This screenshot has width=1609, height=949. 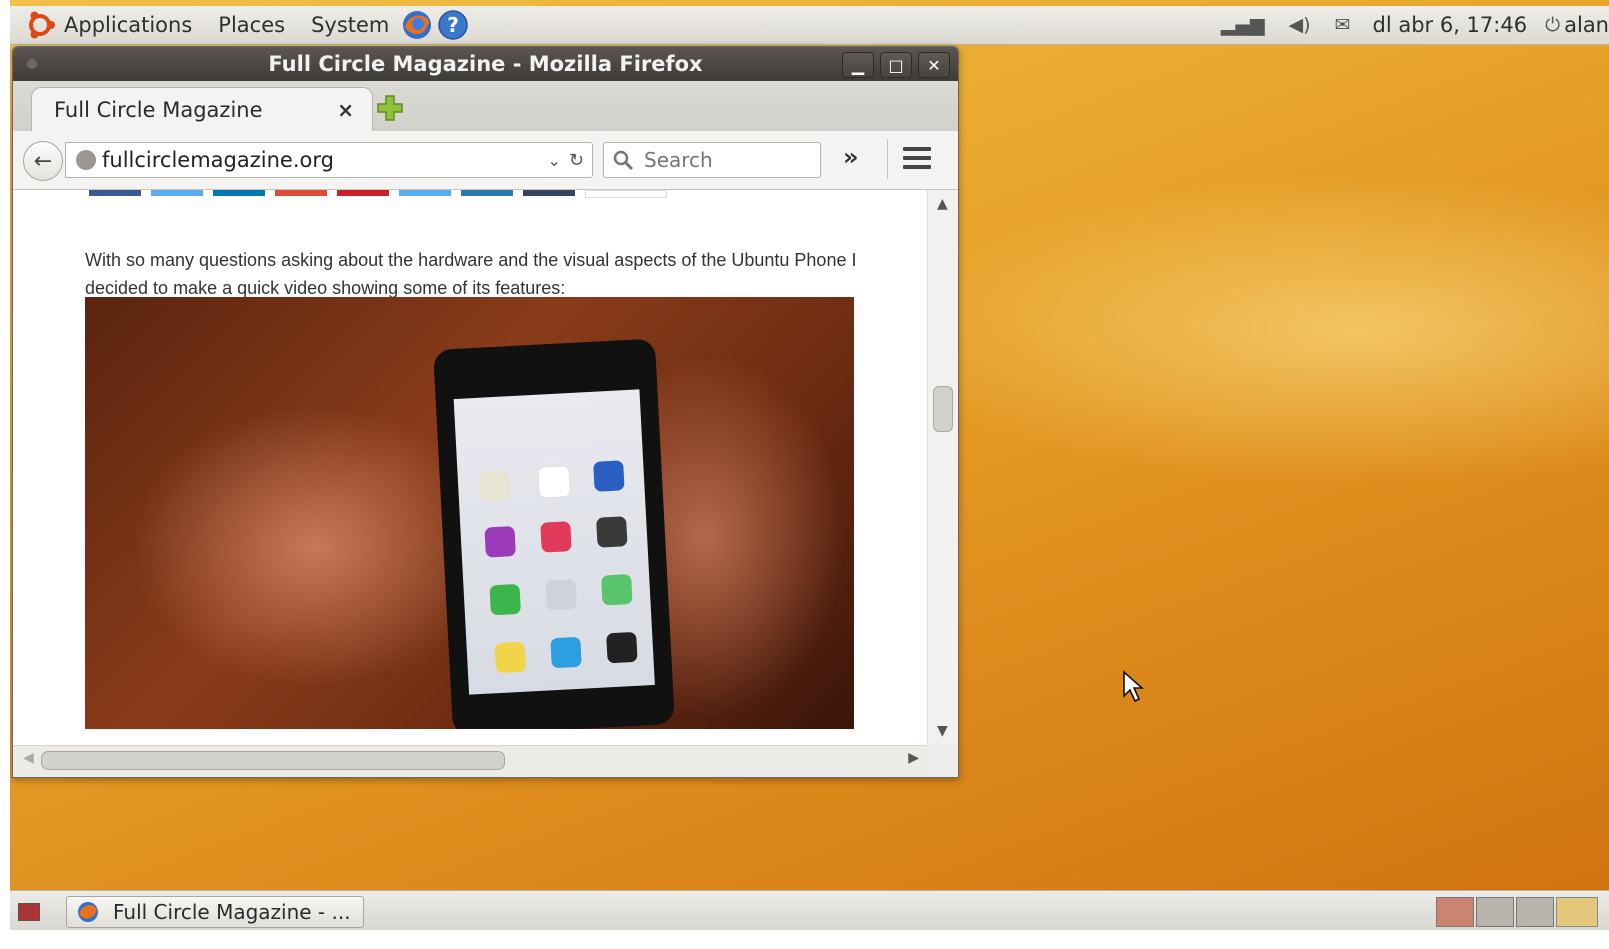 What do you see at coordinates (1243, 25) in the screenshot?
I see `network-signal-icon: ▂▄▆` at bounding box center [1243, 25].